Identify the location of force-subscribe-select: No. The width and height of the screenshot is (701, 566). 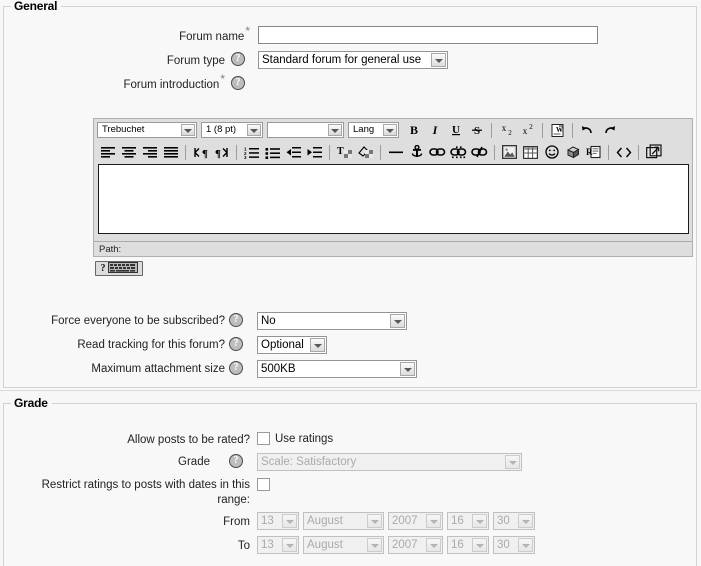
(332, 321).